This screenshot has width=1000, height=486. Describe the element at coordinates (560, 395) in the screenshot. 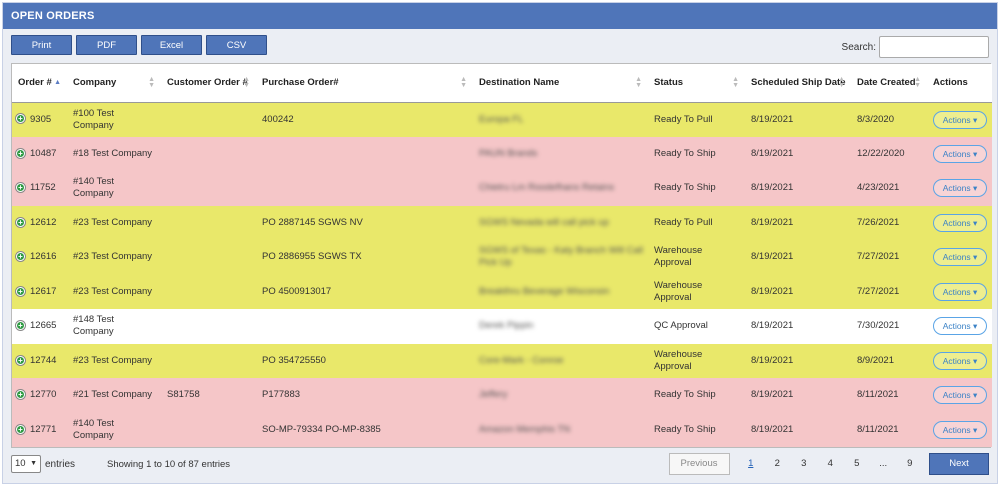

I see `cell-destination-name: Jeffery` at that location.